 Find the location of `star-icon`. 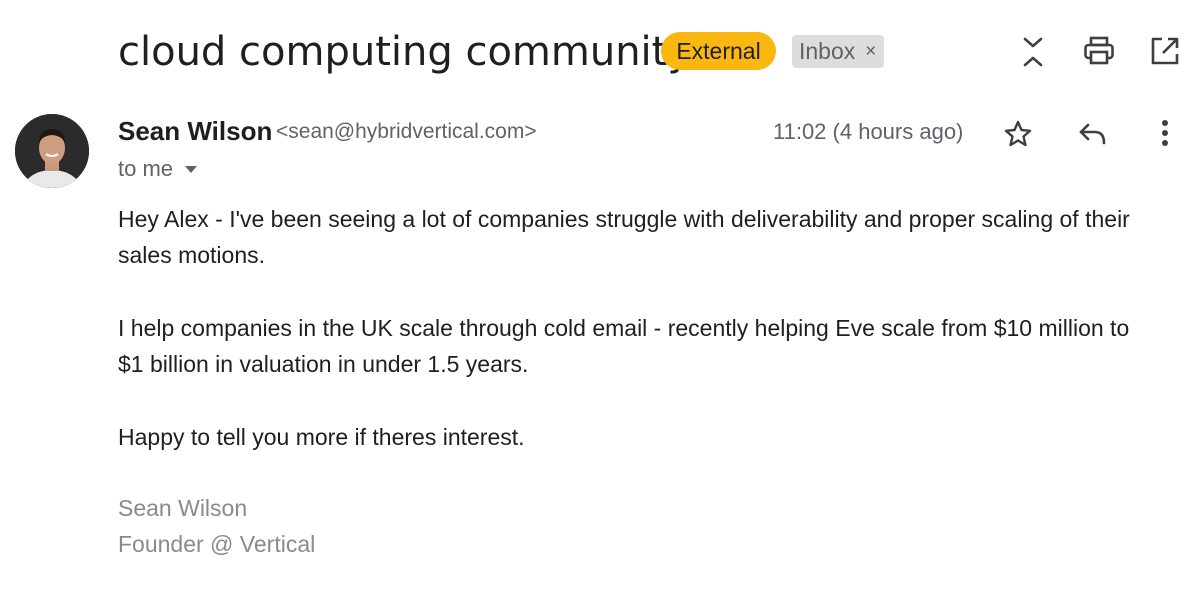

star-icon is located at coordinates (1018, 133).